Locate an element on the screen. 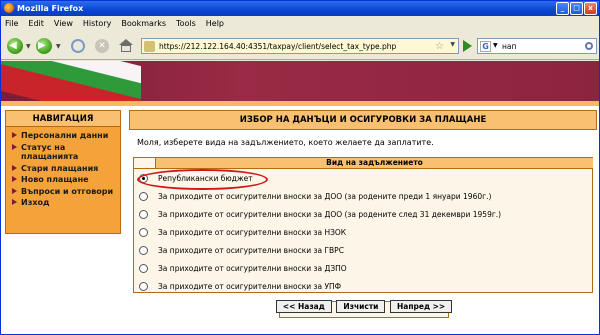  menu-edit: Edit is located at coordinates (36, 23).